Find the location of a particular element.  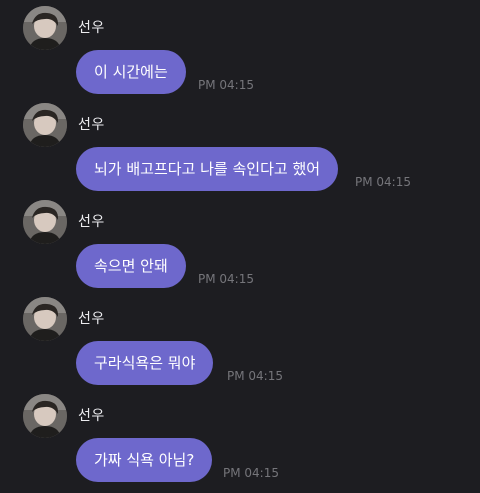

message-bubble: 이 시간에는 is located at coordinates (131, 72).